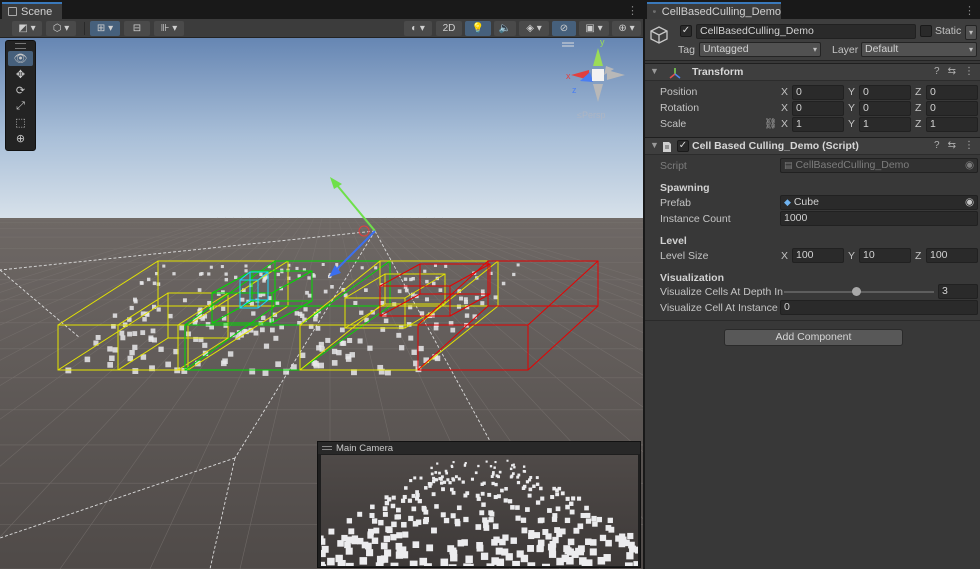 Image resolution: width=980 pixels, height=569 pixels. Describe the element at coordinates (673, 124) in the screenshot. I see `scale-label: Scale` at that location.